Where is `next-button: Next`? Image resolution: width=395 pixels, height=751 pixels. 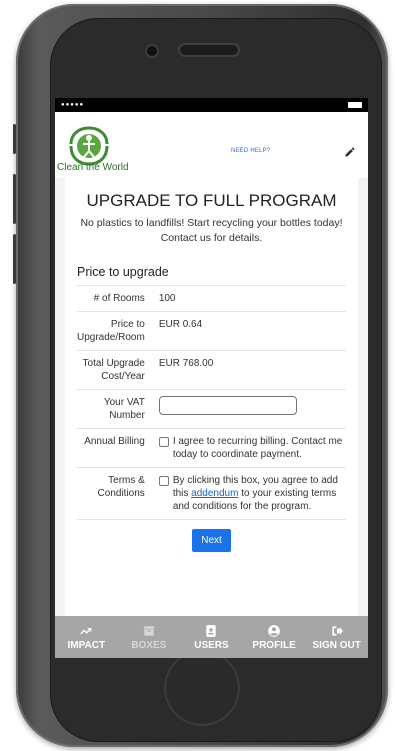 next-button: Next is located at coordinates (211, 540).